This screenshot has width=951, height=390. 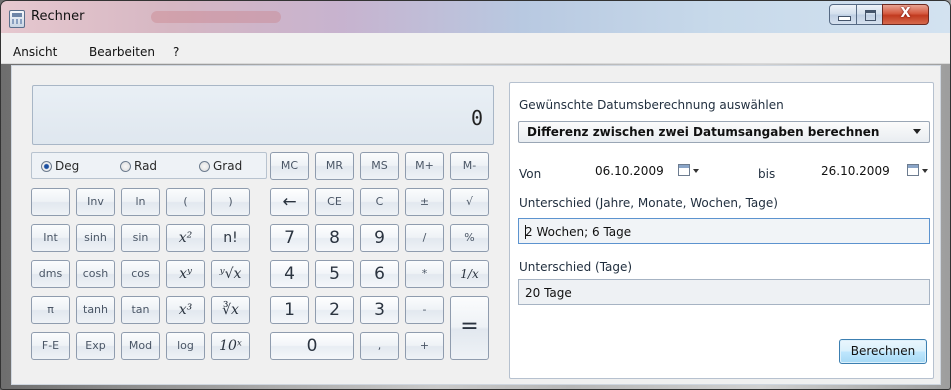 What do you see at coordinates (379, 238) in the screenshot?
I see `key-9: 9` at bounding box center [379, 238].